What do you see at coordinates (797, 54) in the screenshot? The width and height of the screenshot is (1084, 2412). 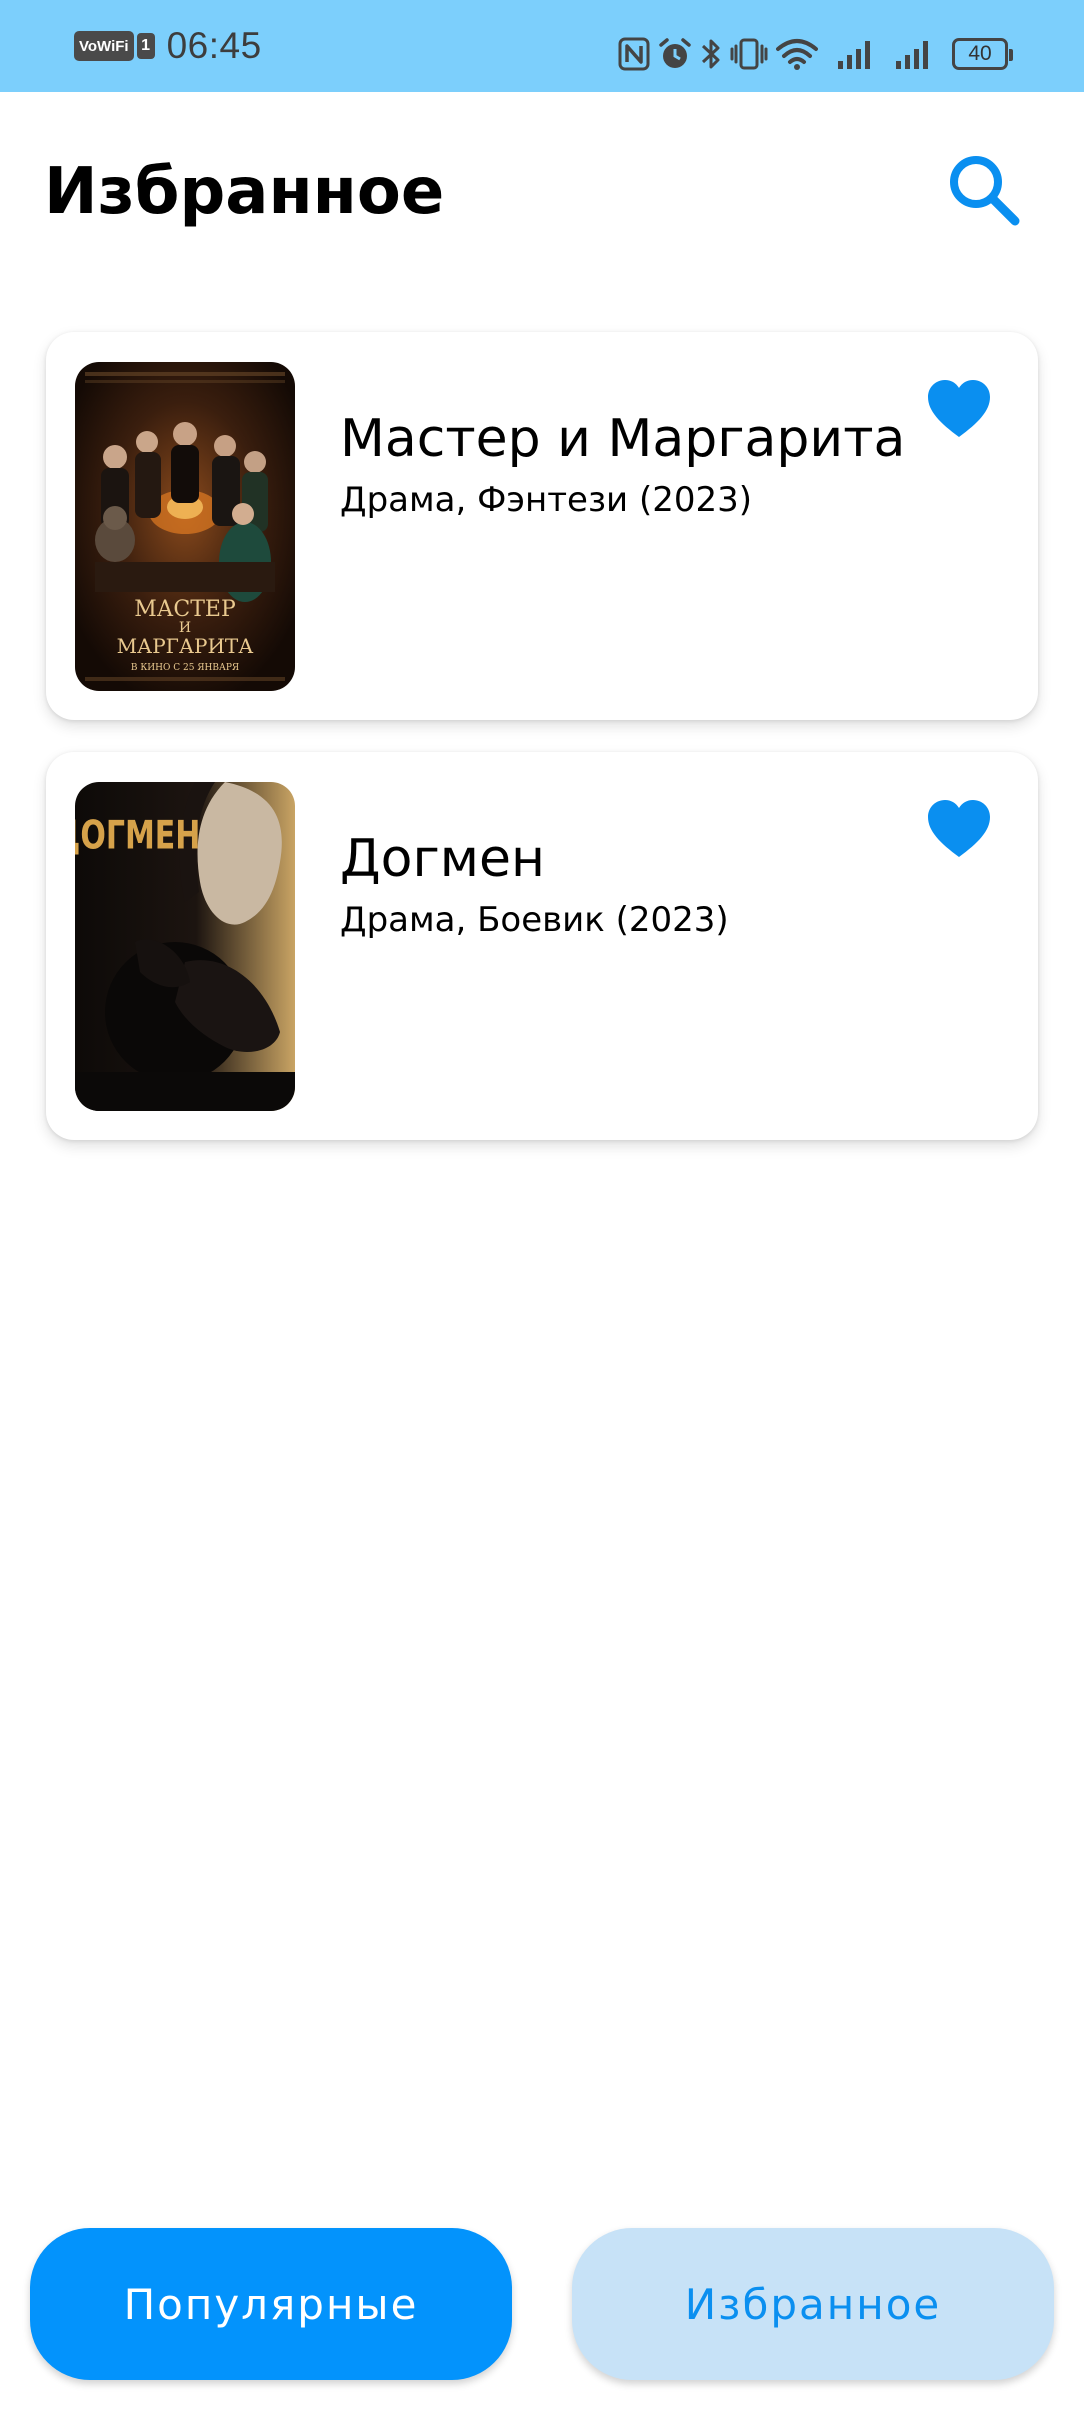 I see `wifi-icon` at bounding box center [797, 54].